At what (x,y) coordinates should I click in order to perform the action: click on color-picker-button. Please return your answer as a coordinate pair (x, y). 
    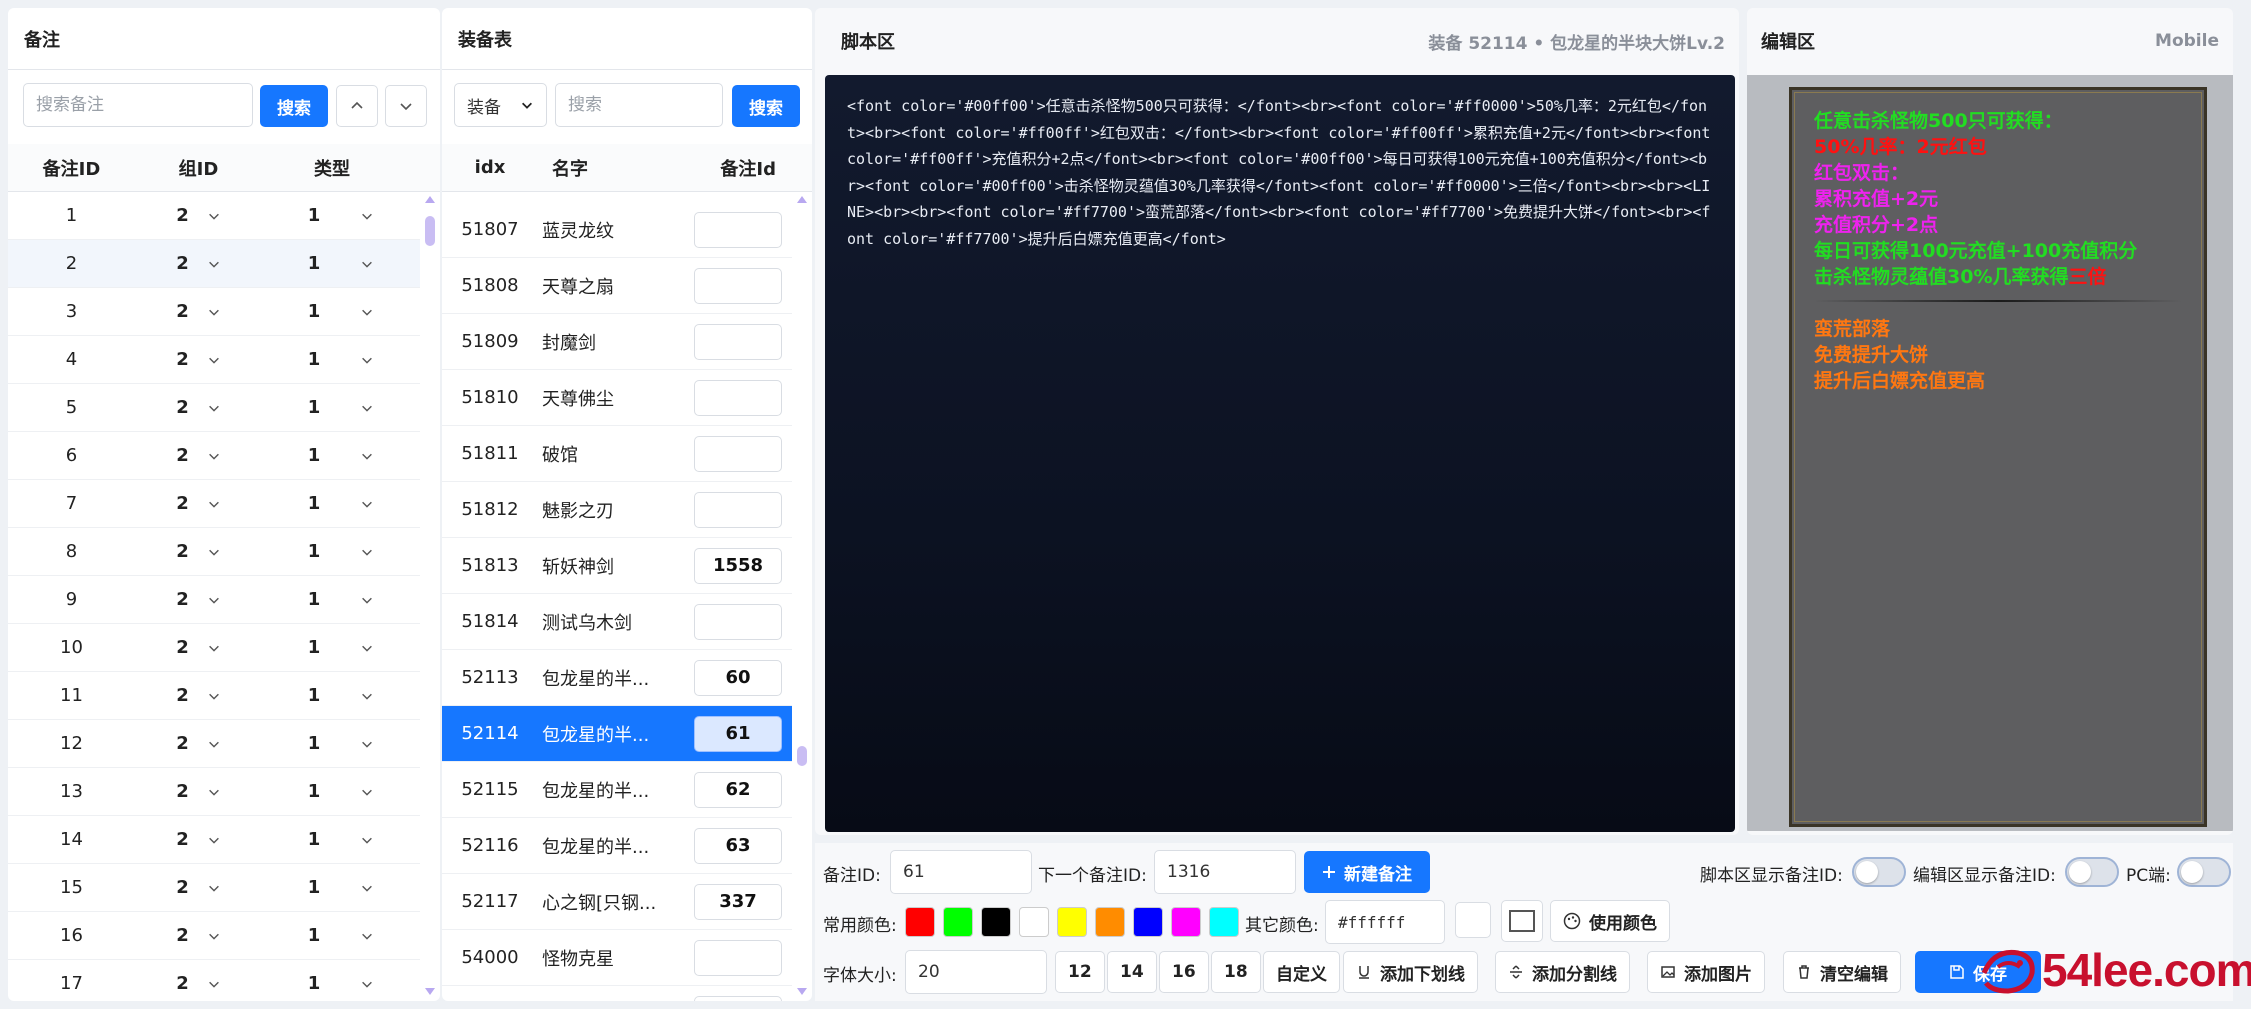
    Looking at the image, I should click on (1522, 921).